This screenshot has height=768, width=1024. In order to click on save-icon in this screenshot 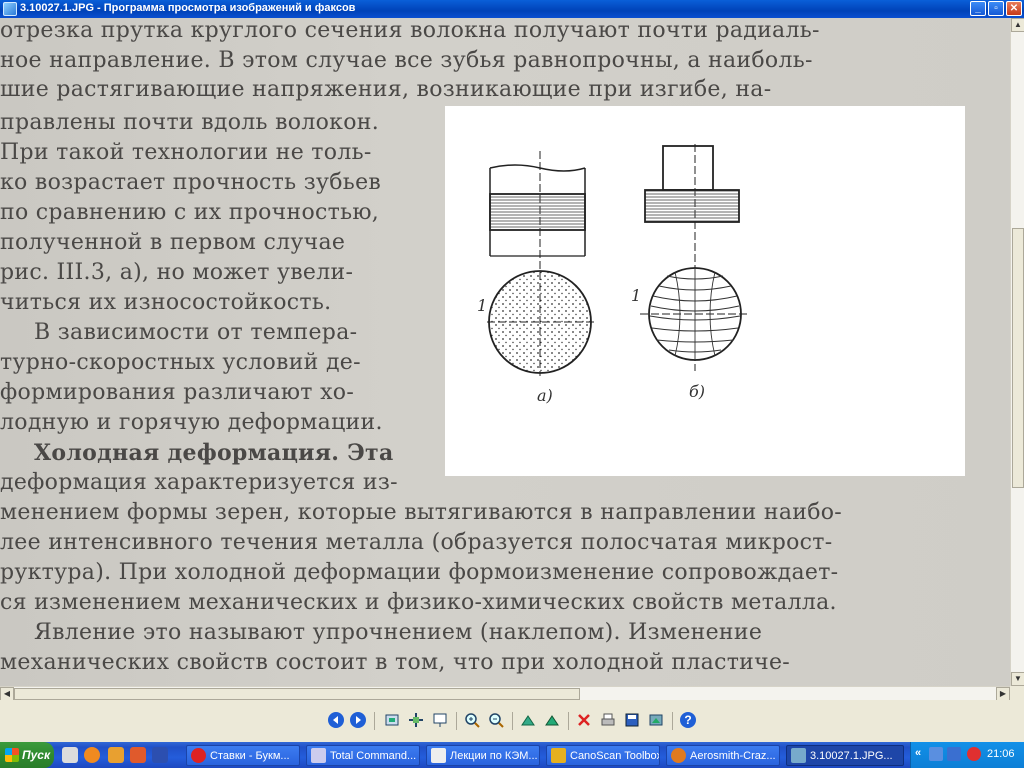, I will do `click(632, 720)`.